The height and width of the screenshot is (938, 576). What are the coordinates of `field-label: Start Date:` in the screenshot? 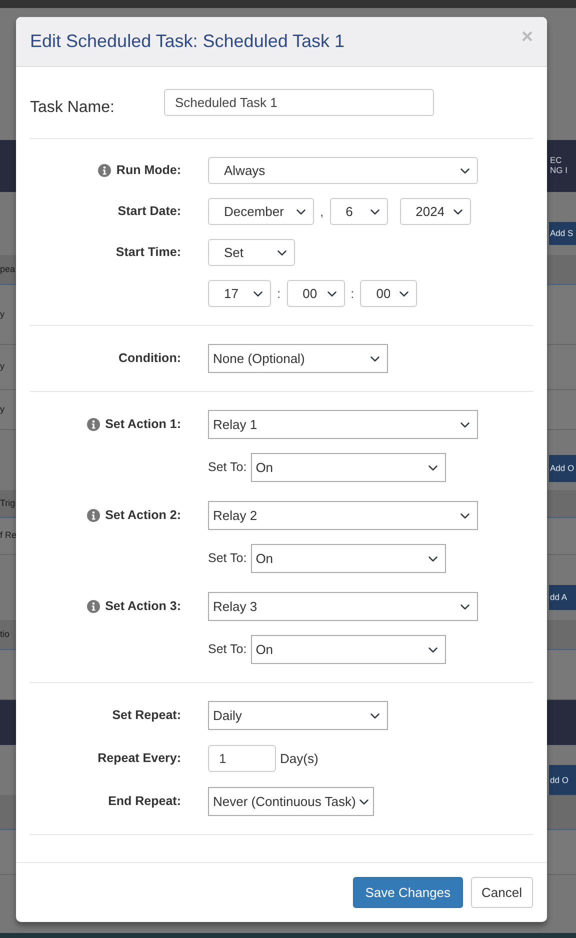 It's located at (149, 211).